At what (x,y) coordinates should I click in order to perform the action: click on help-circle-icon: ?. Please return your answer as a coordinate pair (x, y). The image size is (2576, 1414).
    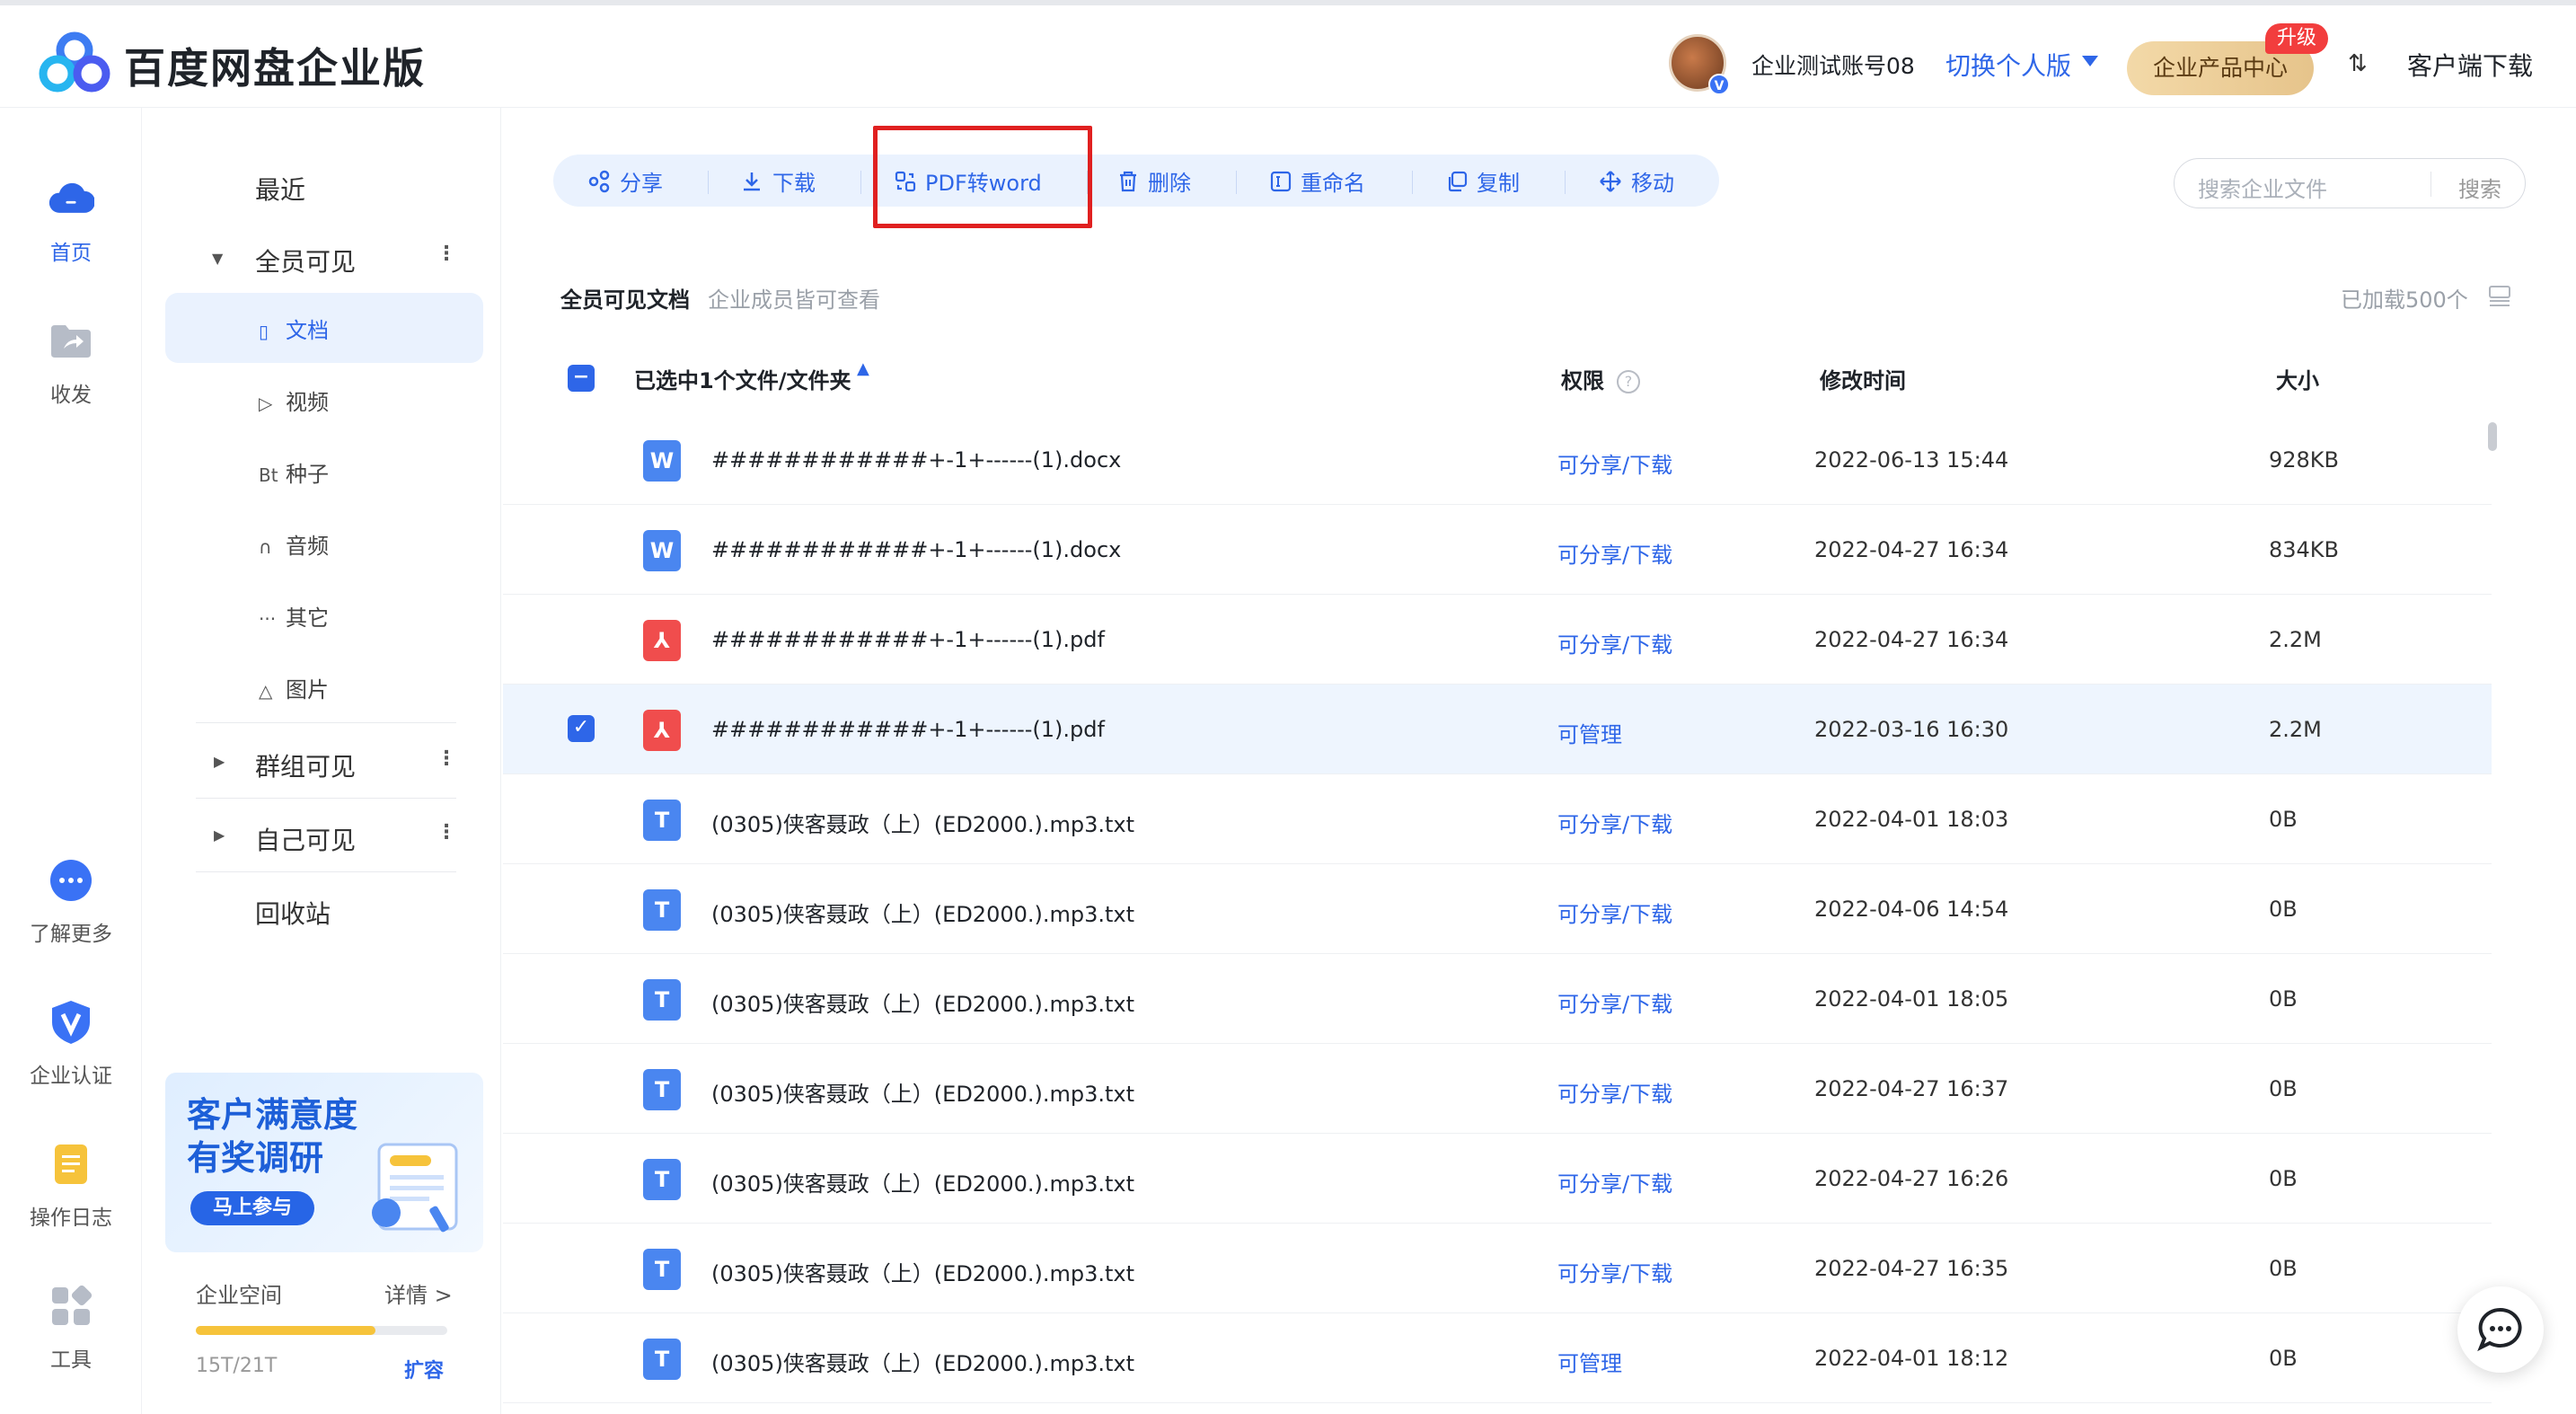
    Looking at the image, I should click on (1628, 381).